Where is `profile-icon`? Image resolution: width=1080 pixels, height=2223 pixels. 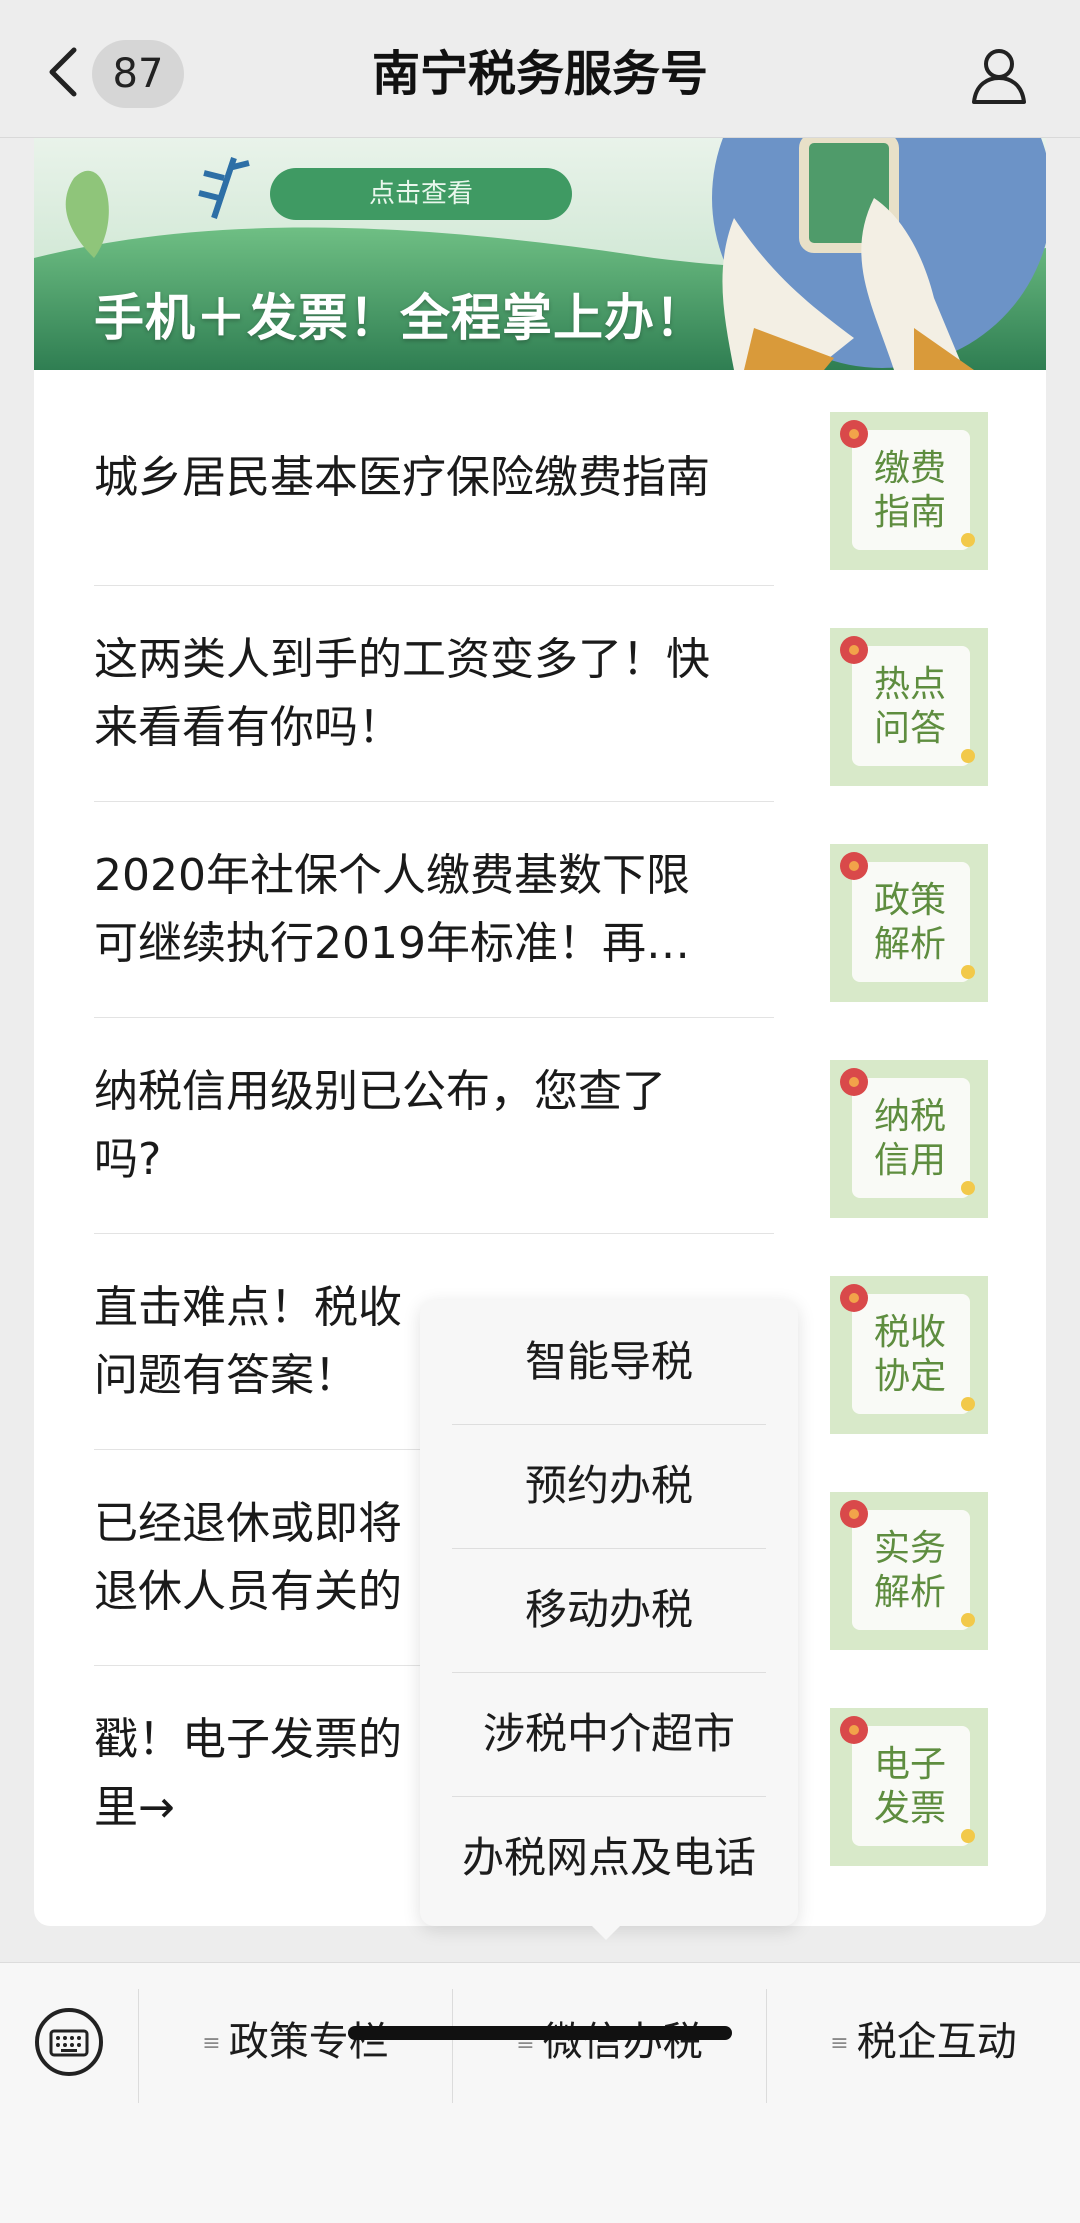 profile-icon is located at coordinates (999, 75).